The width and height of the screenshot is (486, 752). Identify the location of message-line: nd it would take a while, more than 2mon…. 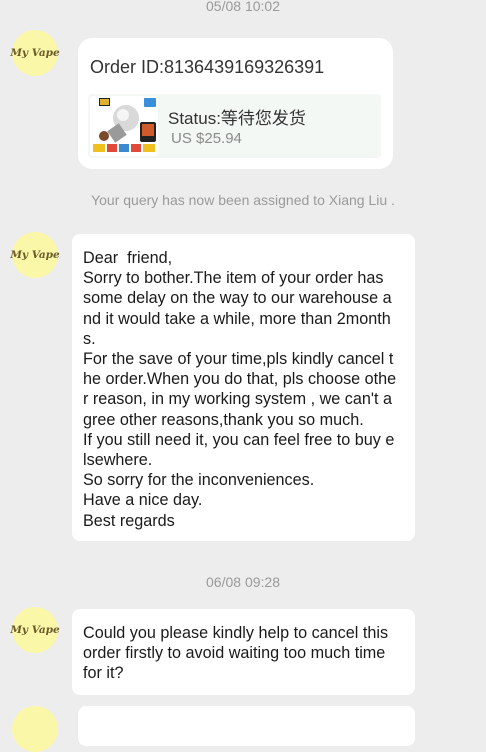
(237, 318).